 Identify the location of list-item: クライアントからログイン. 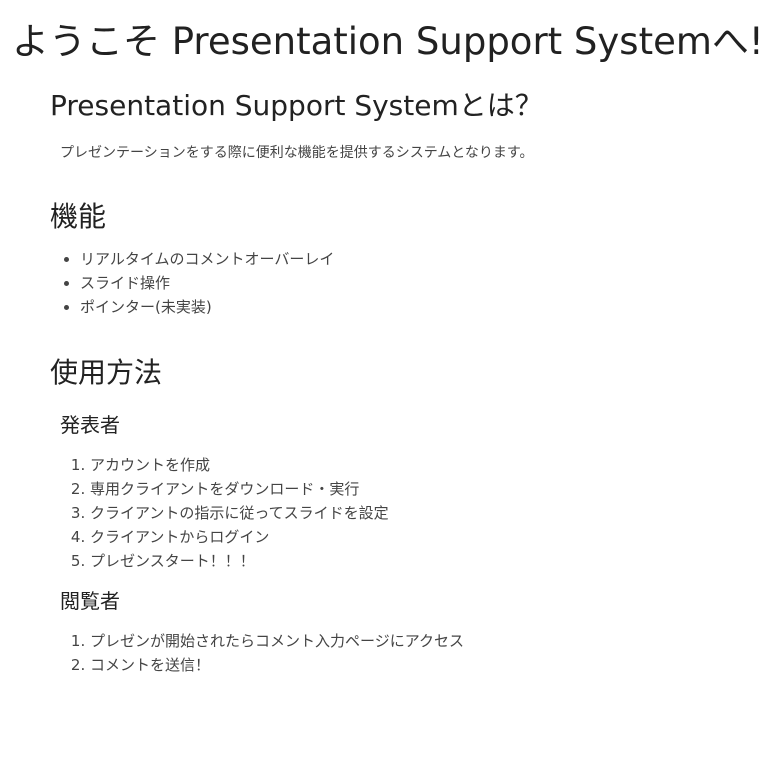
(430, 537).